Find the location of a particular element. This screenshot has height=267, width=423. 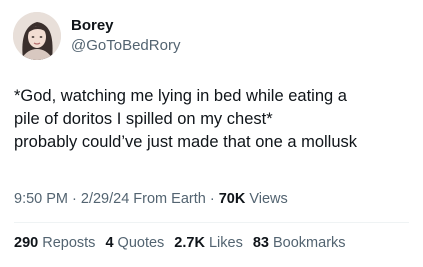

reposts-label: Reposts is located at coordinates (69, 243).